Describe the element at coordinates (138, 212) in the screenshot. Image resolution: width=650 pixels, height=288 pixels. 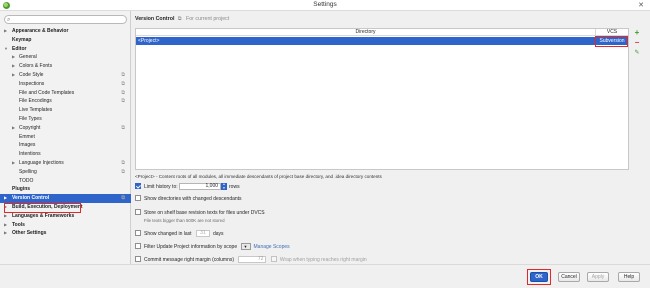
I see `store-shelf-checkbox` at that location.